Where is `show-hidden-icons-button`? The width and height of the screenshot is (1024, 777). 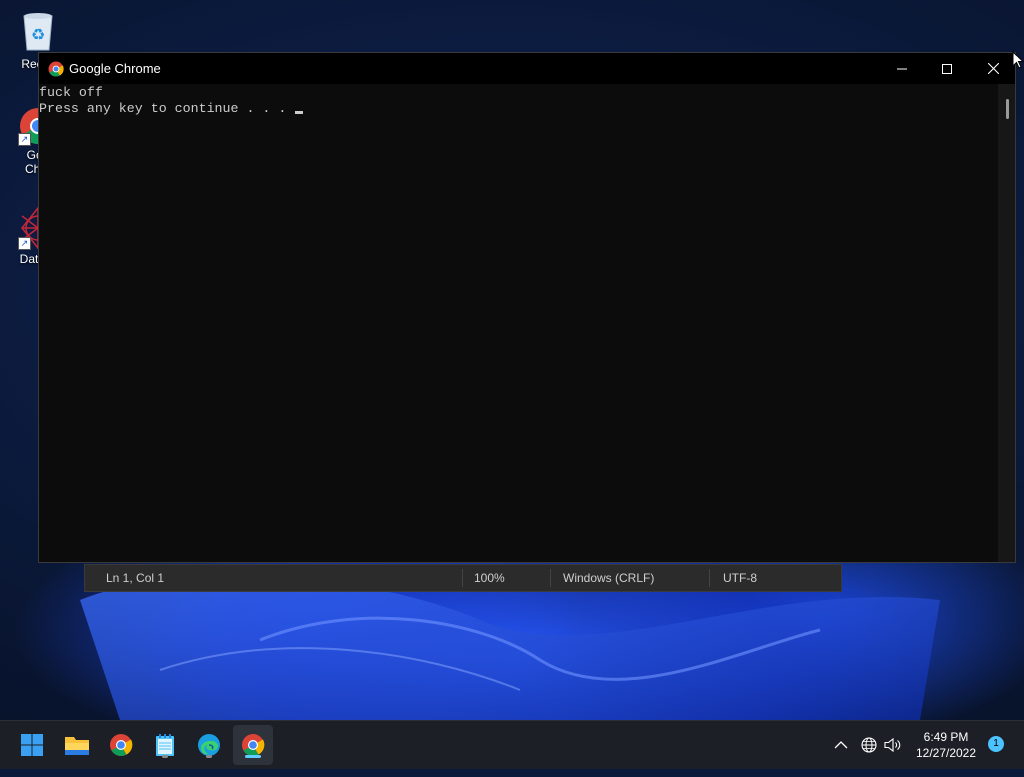
show-hidden-icons-button is located at coordinates (841, 745).